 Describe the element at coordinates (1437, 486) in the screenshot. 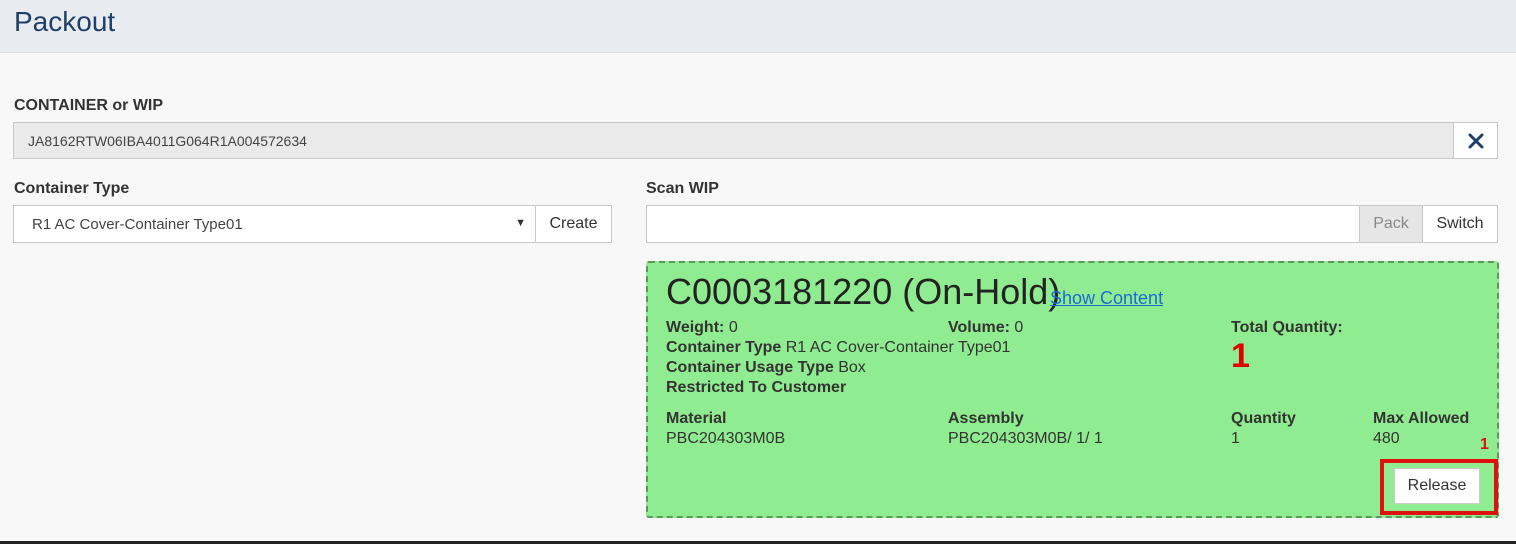

I see `release-button: Release` at that location.